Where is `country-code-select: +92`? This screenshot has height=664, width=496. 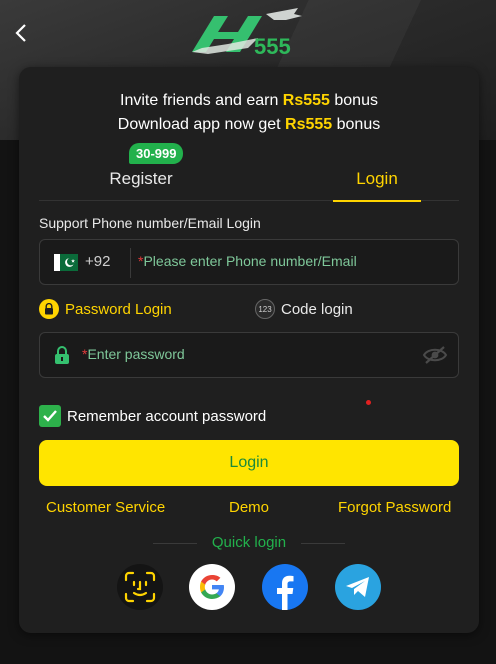 country-code-select: +92 is located at coordinates (97, 261).